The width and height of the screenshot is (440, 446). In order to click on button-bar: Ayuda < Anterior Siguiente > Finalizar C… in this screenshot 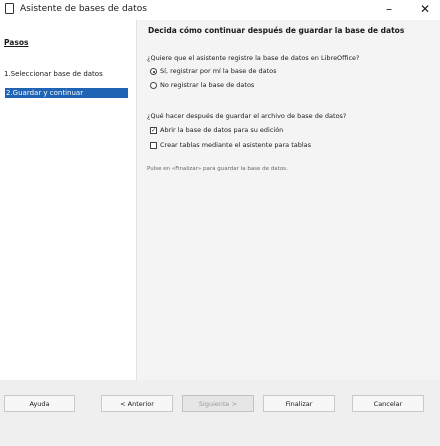, I will do `click(220, 413)`.